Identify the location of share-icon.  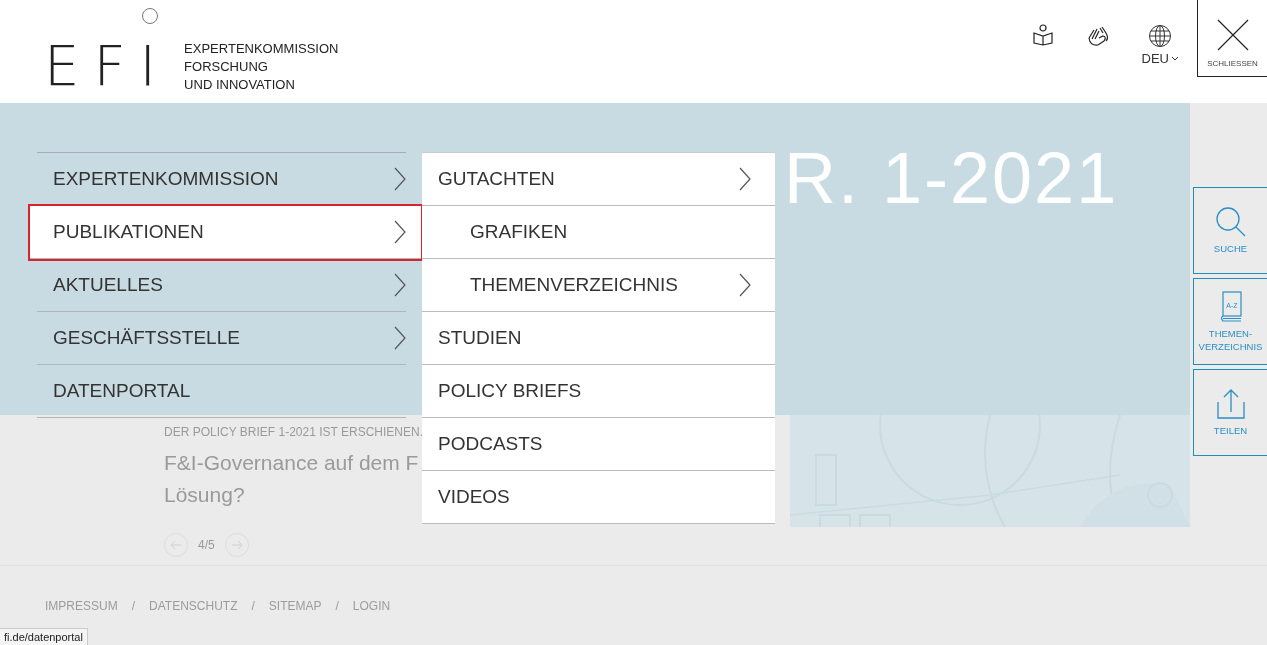
(1230, 404).